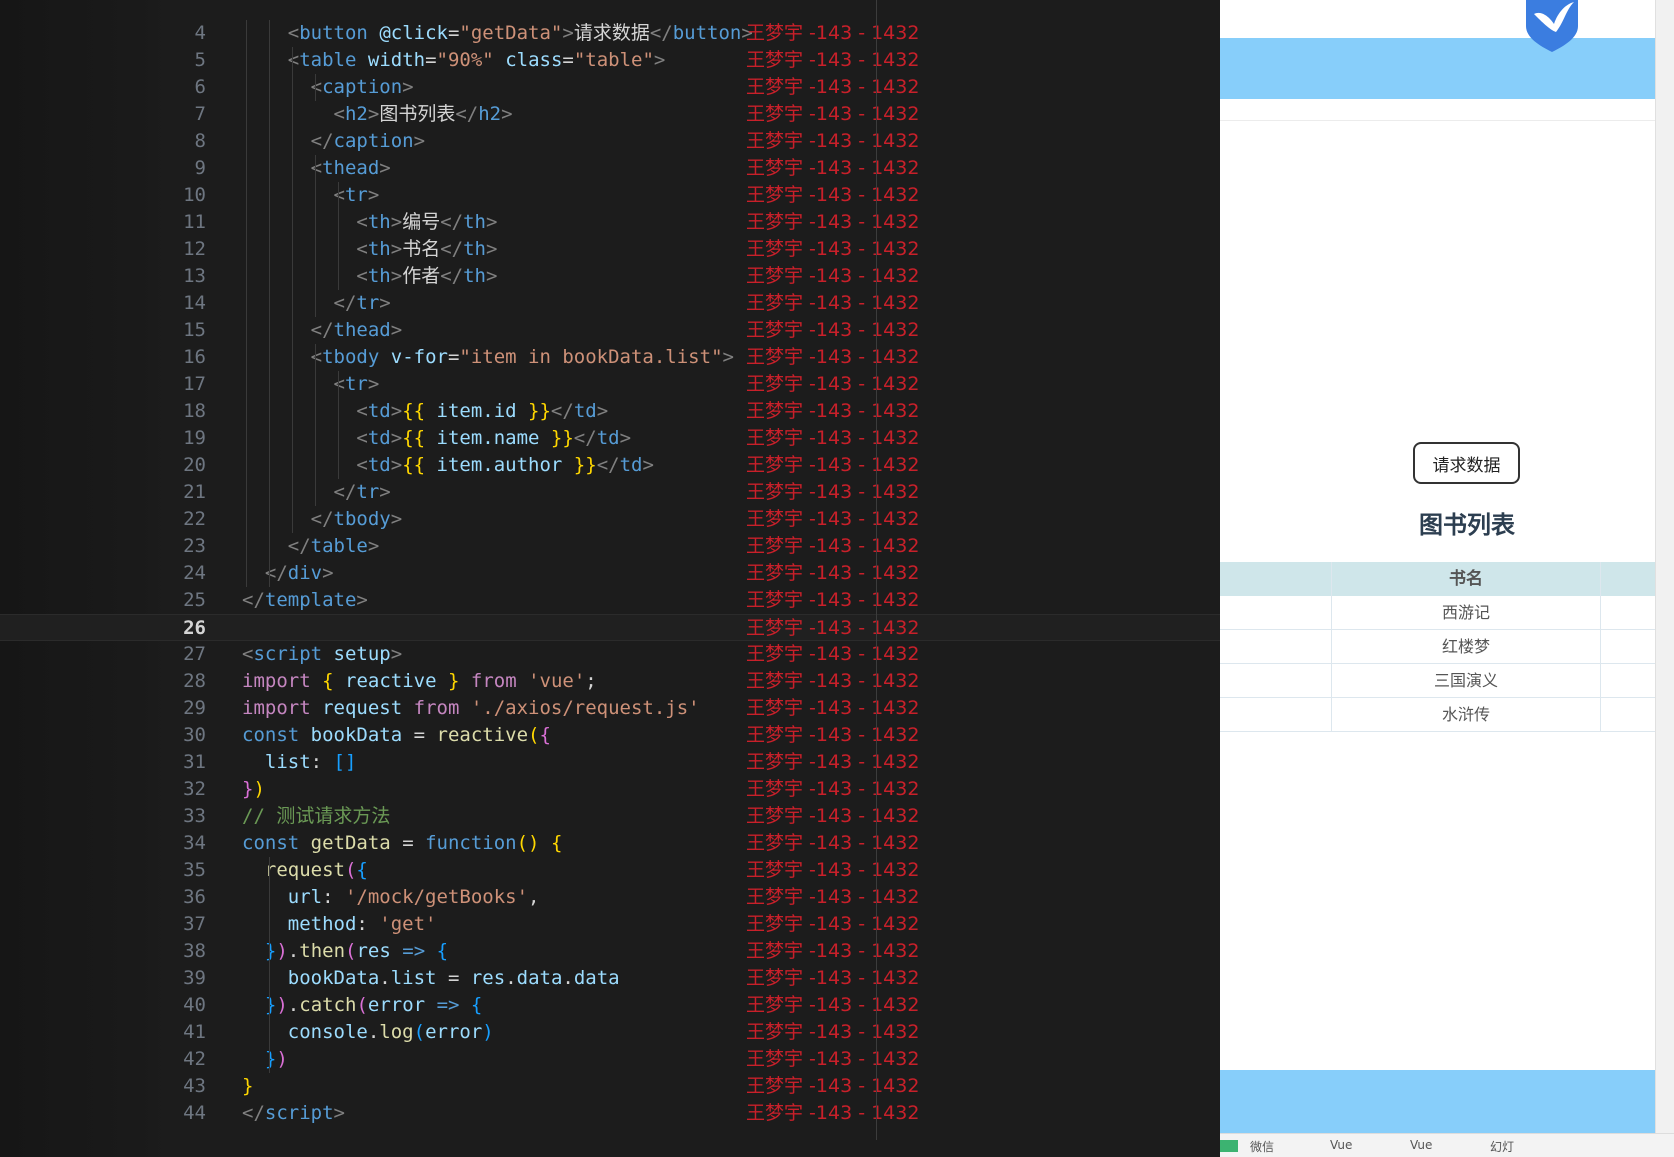 The height and width of the screenshot is (1157, 1674). What do you see at coordinates (610, 519) in the screenshot?
I see `code-line: 22 </tbody> 王梦宇 -143 - 1432` at bounding box center [610, 519].